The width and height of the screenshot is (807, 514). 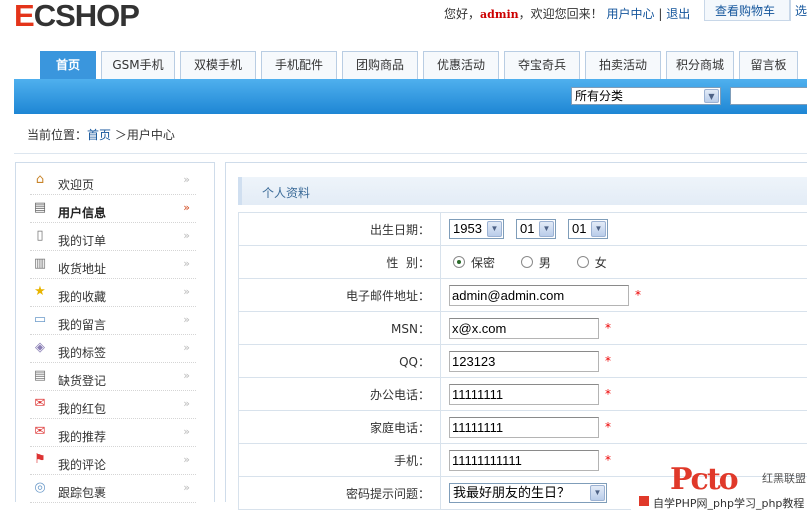 I want to click on search-input, so click(x=768, y=96).